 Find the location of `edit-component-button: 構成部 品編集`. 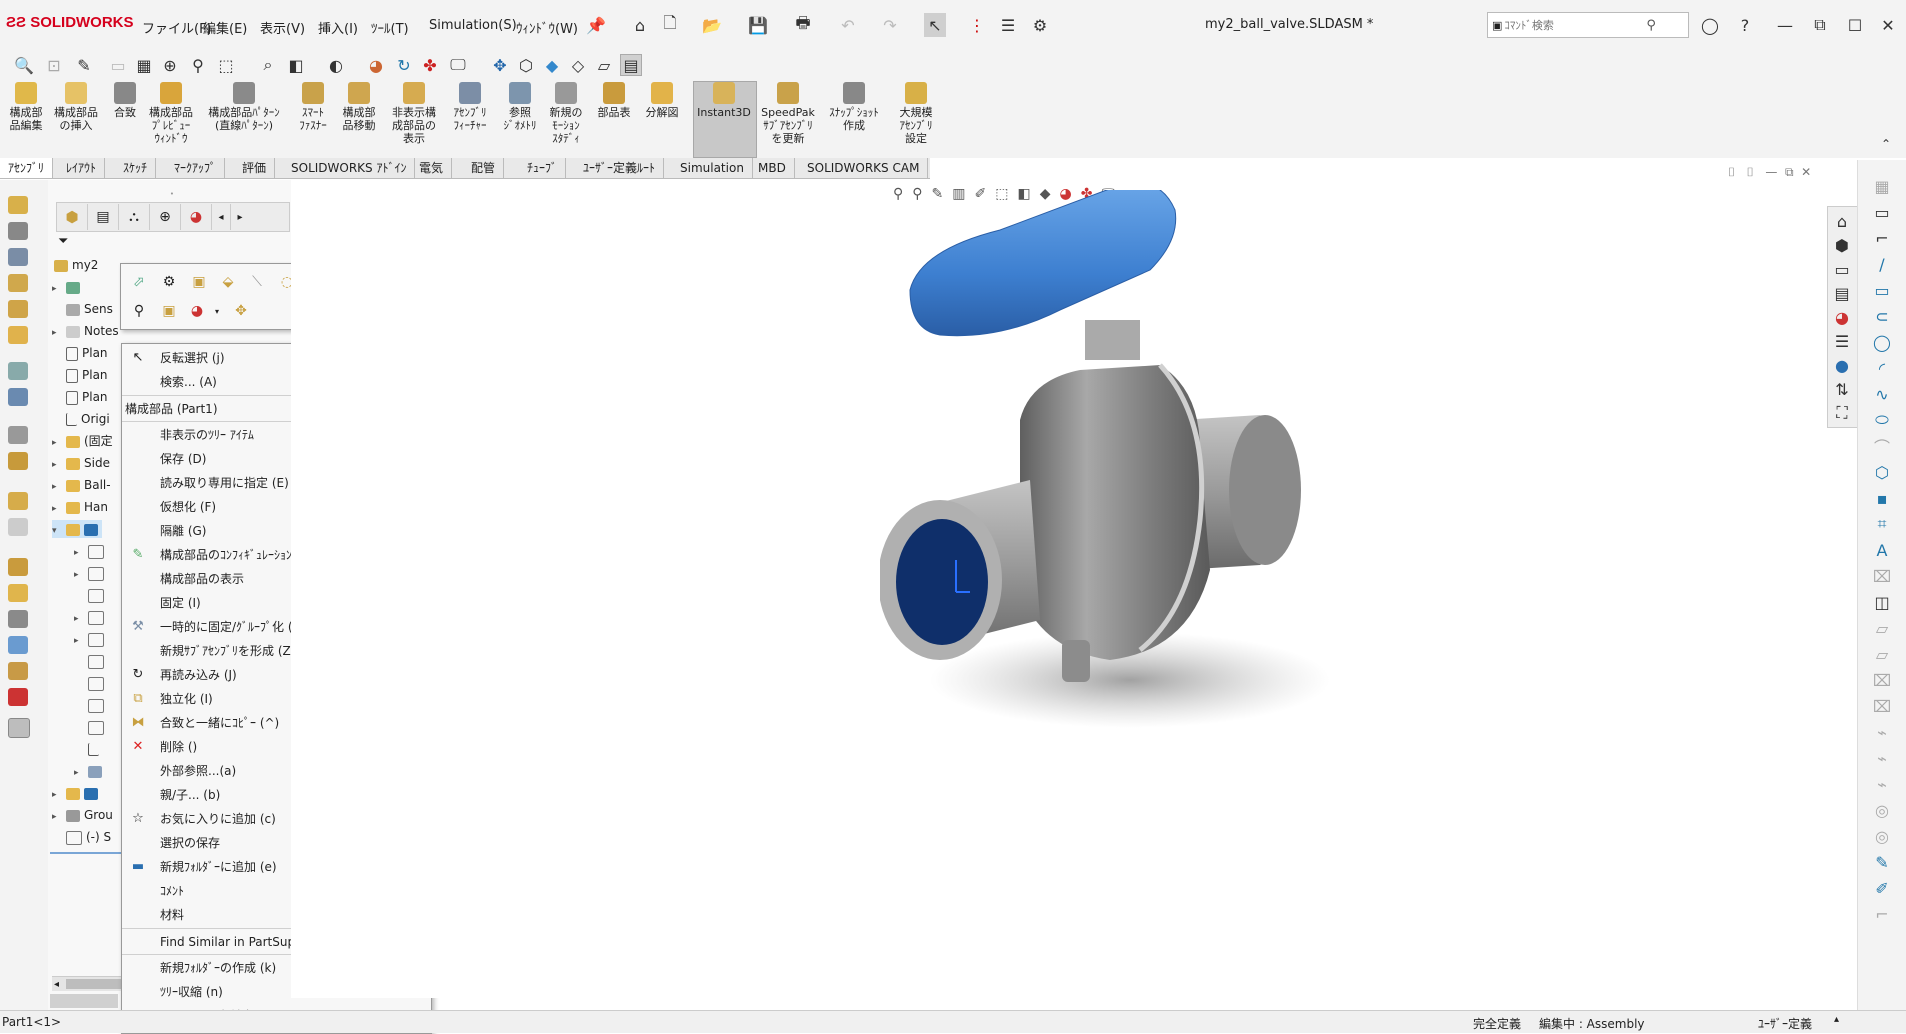

edit-component-button: 構成部 品編集 is located at coordinates (26, 107).